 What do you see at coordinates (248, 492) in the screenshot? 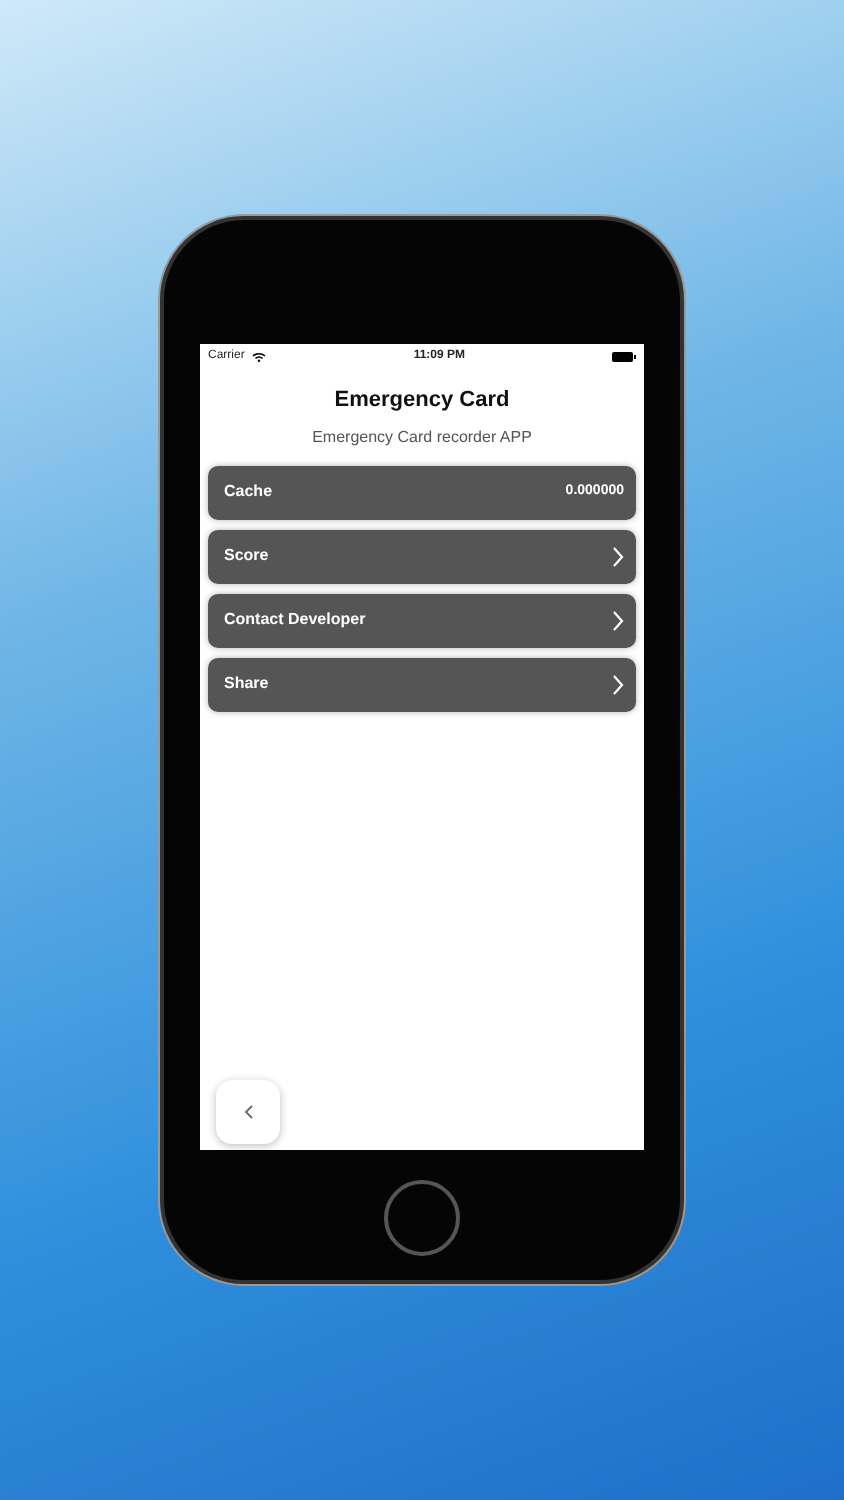
I see `row-label: Cache` at bounding box center [248, 492].